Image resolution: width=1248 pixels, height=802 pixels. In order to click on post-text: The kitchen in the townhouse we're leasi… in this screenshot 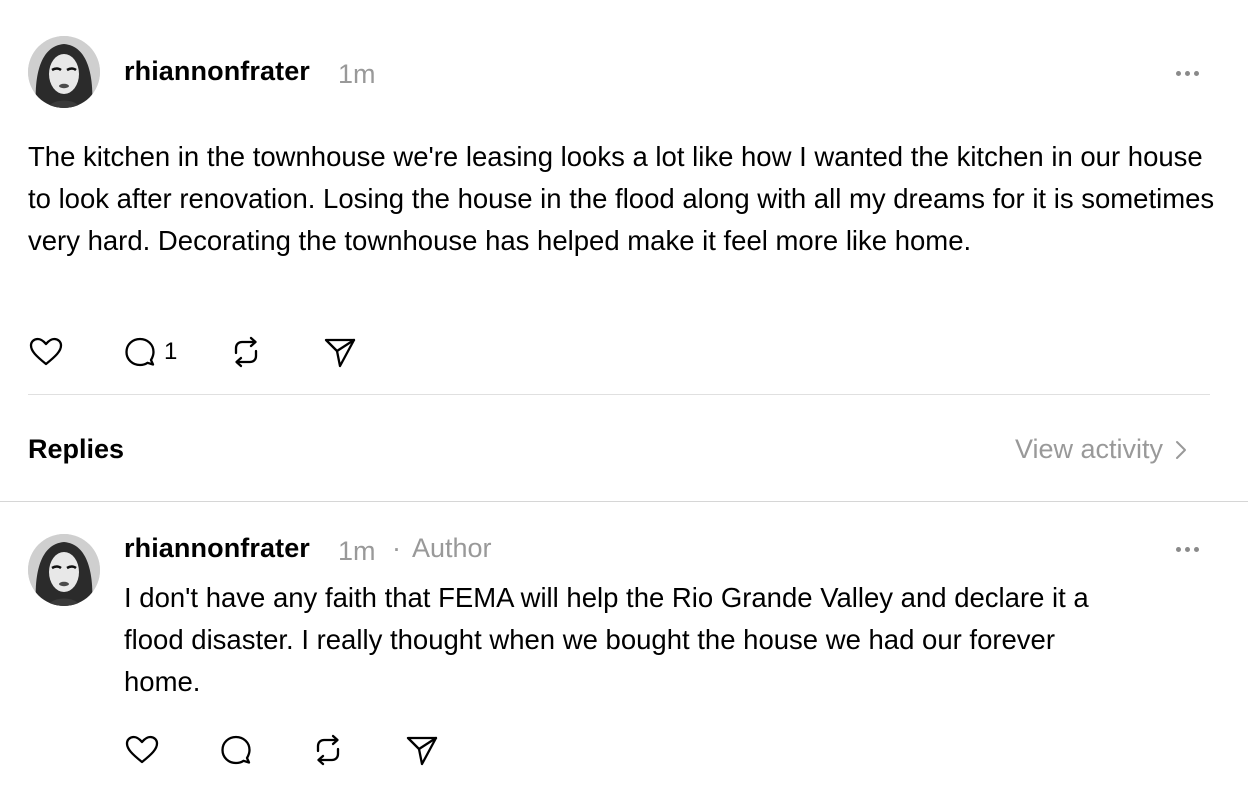, I will do `click(621, 198)`.